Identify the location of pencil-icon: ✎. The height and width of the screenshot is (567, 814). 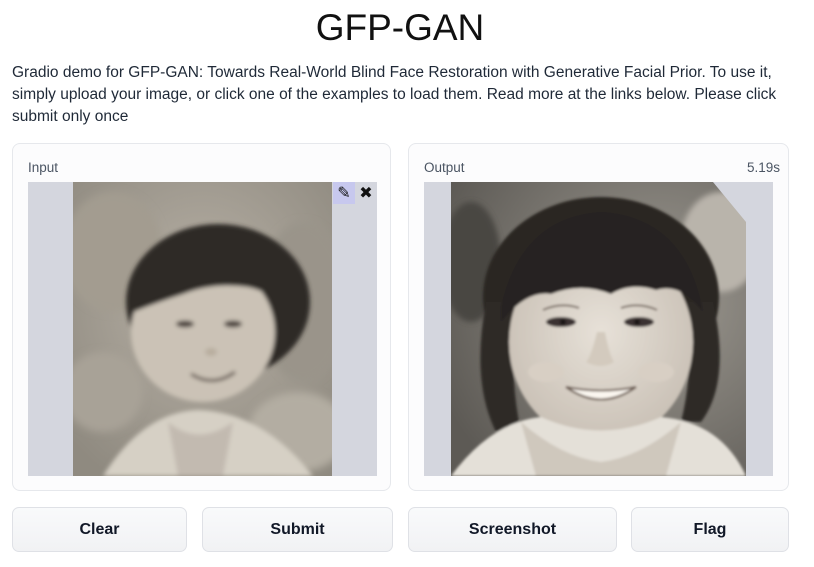
(344, 193).